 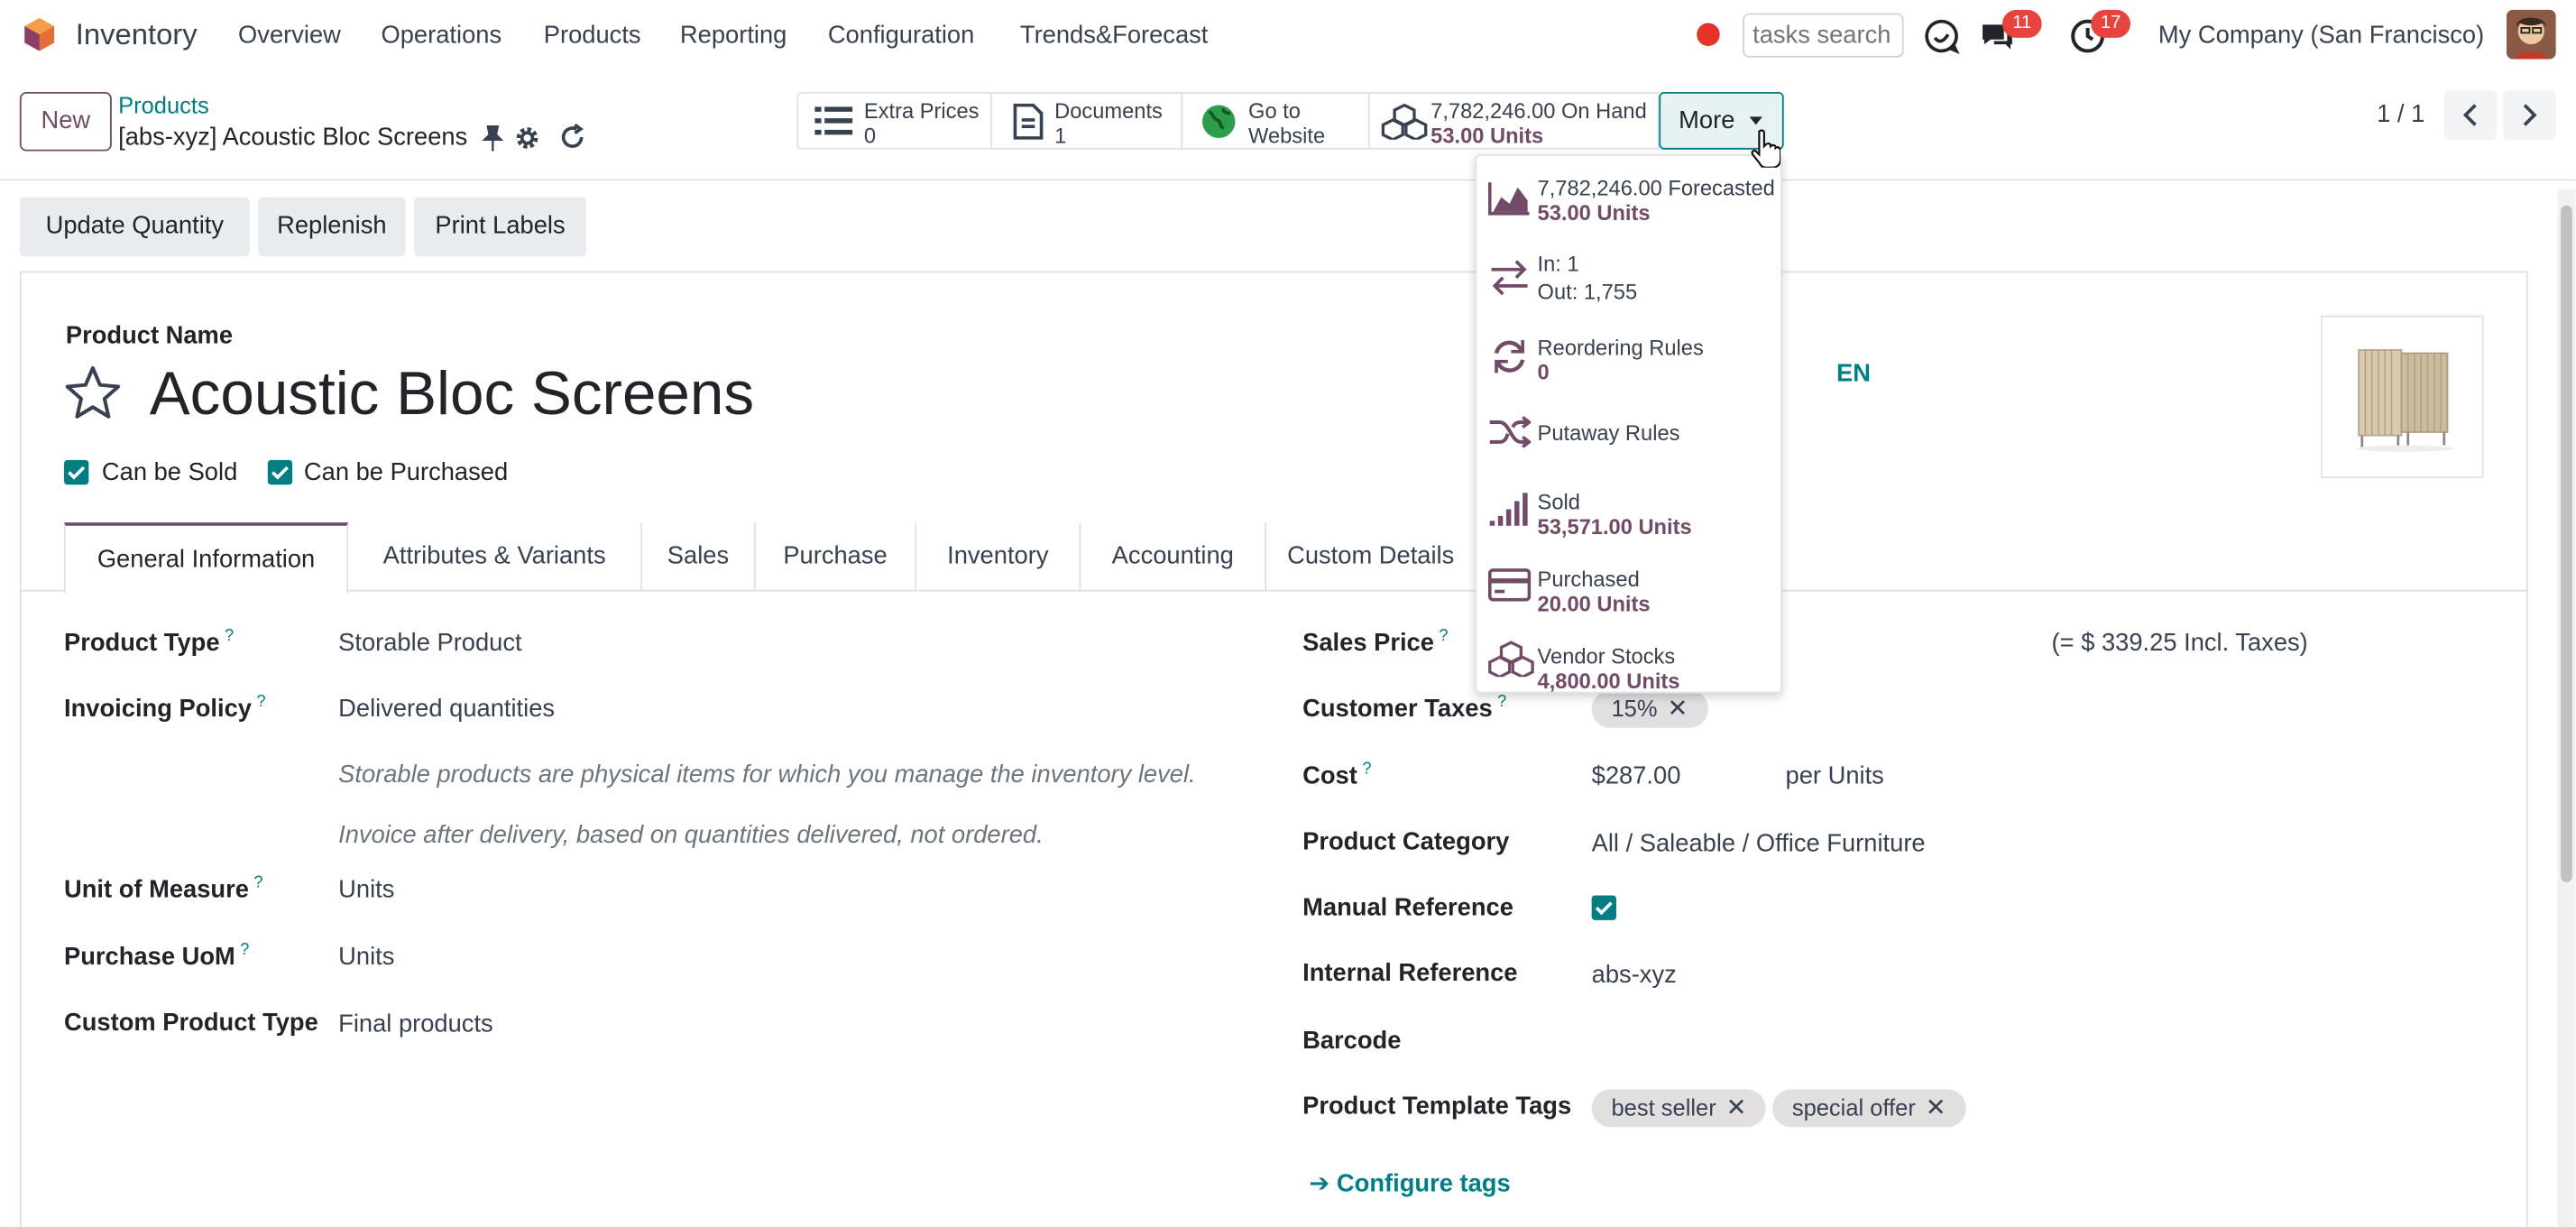 What do you see at coordinates (699, 557) in the screenshot?
I see `tab-sales: Sales` at bounding box center [699, 557].